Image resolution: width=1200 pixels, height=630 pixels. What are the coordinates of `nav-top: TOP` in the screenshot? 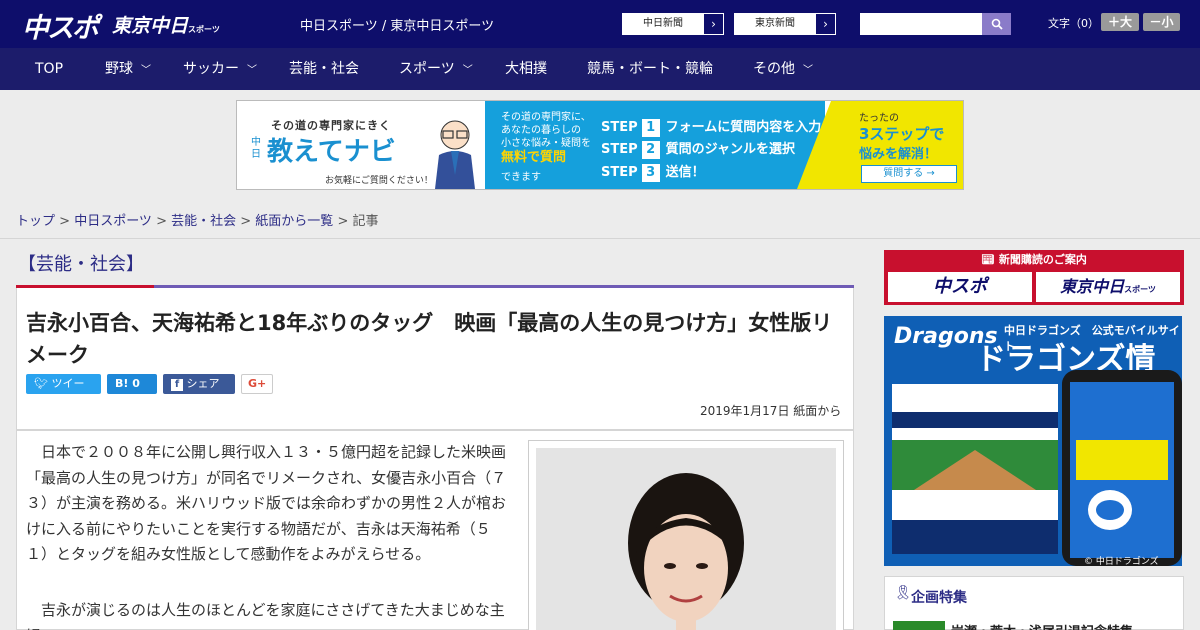 It's located at (49, 69).